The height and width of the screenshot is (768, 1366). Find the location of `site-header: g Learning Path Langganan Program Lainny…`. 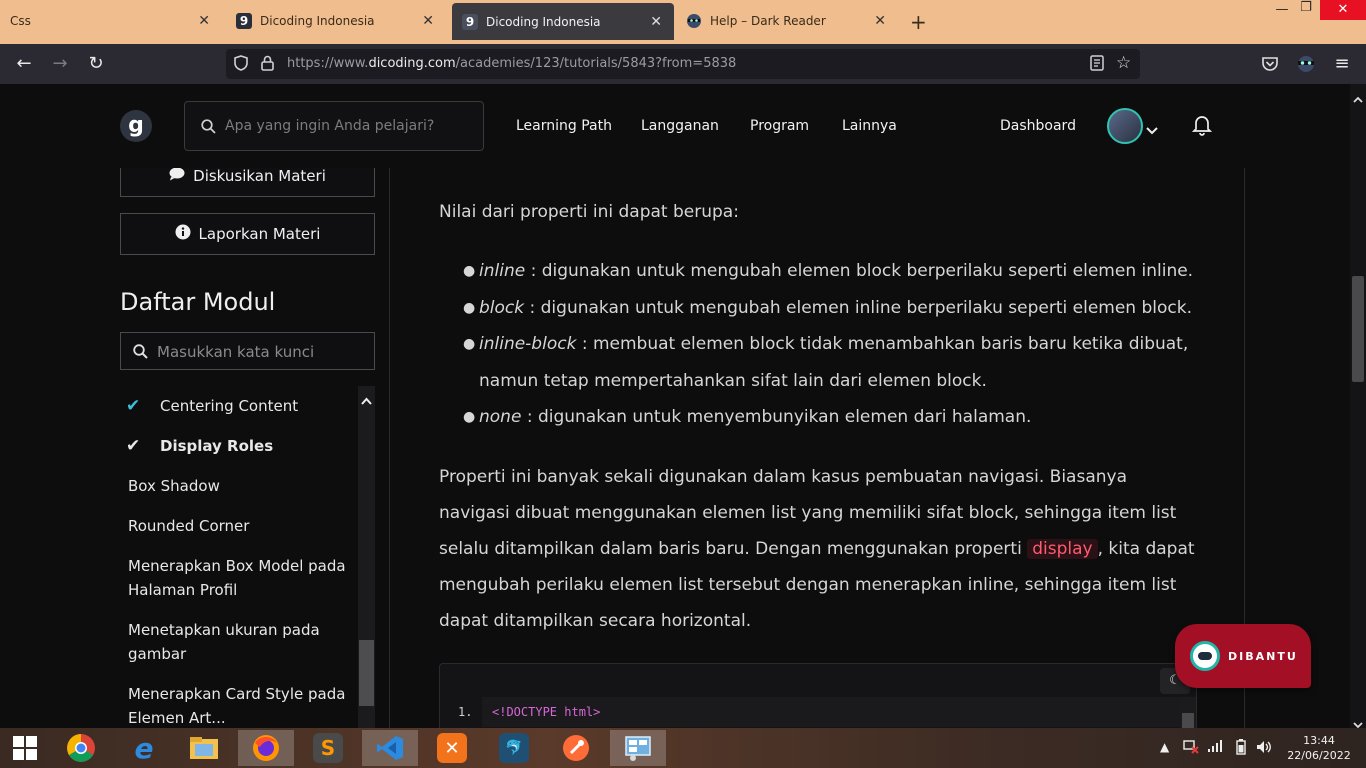

site-header: g Learning Path Langganan Program Lainny… is located at coordinates (675, 126).